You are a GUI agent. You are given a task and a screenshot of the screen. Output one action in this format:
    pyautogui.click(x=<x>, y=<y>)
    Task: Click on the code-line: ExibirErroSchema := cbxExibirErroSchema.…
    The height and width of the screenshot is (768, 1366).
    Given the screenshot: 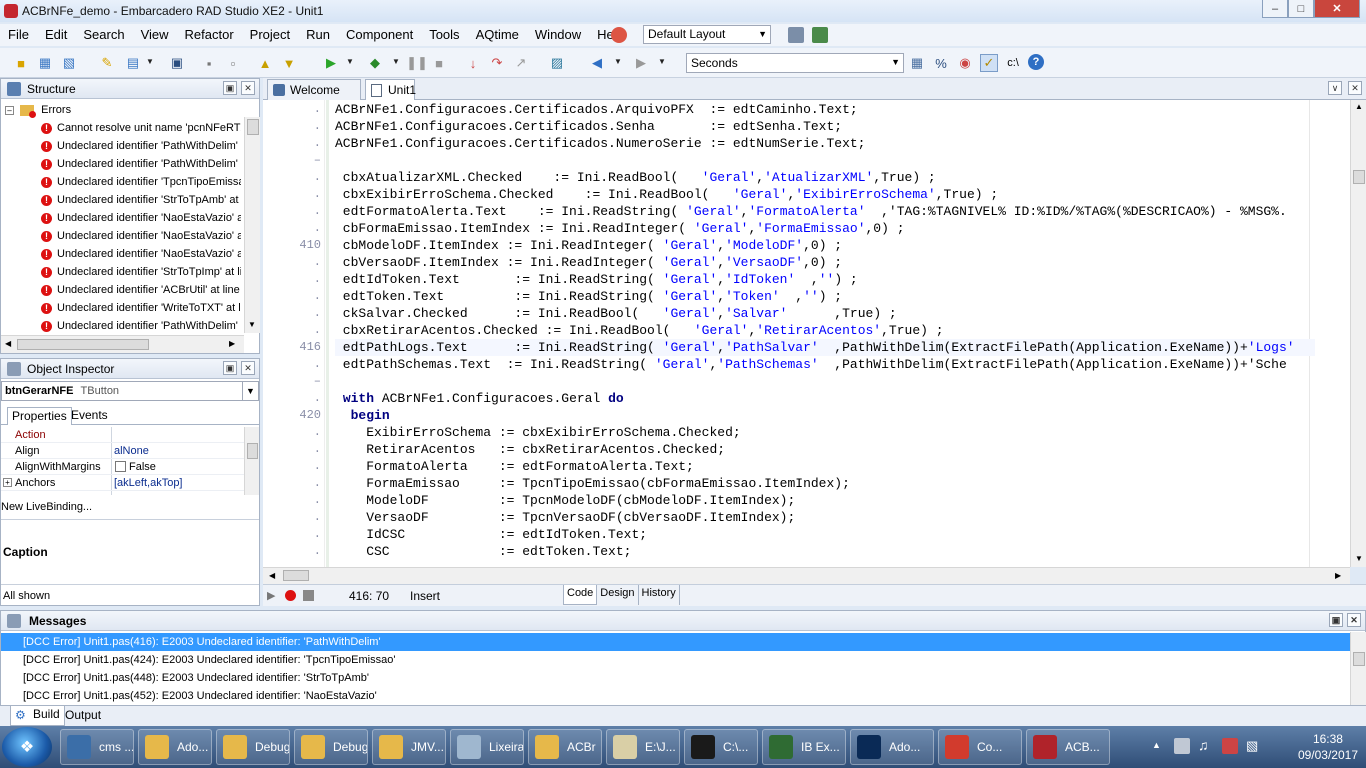 What is the action you would take?
    pyautogui.click(x=537, y=432)
    